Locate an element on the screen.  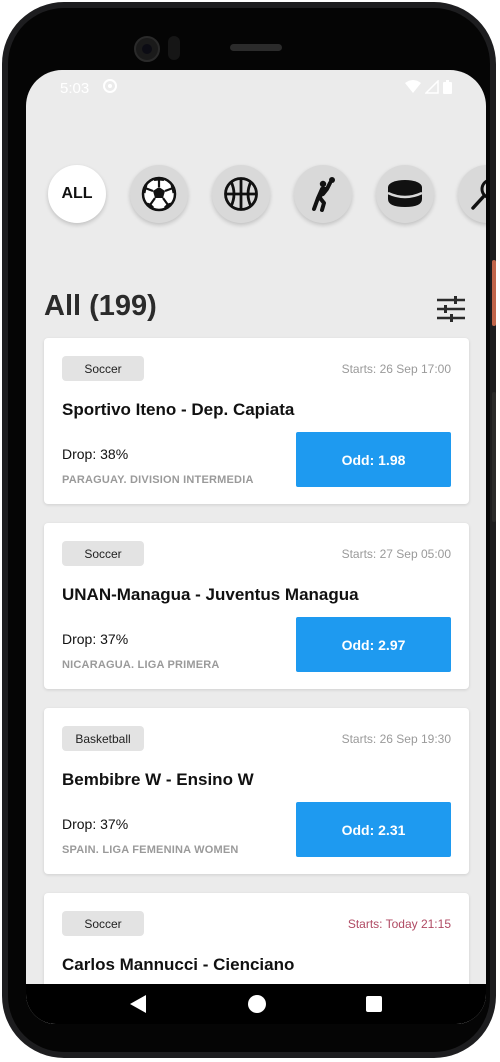
sport-badge: Basketball is located at coordinates (103, 738).